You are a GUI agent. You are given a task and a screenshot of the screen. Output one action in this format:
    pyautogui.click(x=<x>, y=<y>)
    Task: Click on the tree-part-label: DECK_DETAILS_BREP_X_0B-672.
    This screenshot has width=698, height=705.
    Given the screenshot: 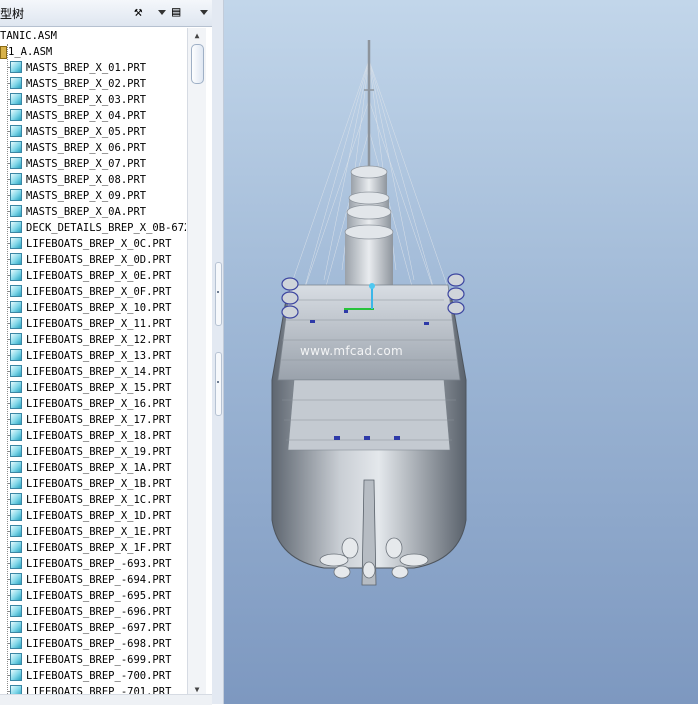 What is the action you would take?
    pyautogui.click(x=106, y=228)
    